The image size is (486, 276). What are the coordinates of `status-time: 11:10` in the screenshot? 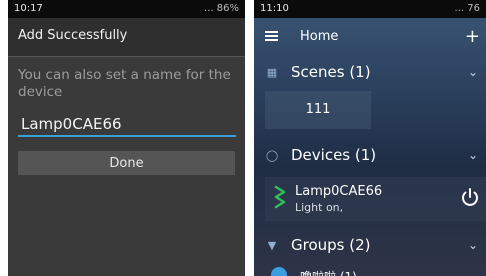 It's located at (274, 8).